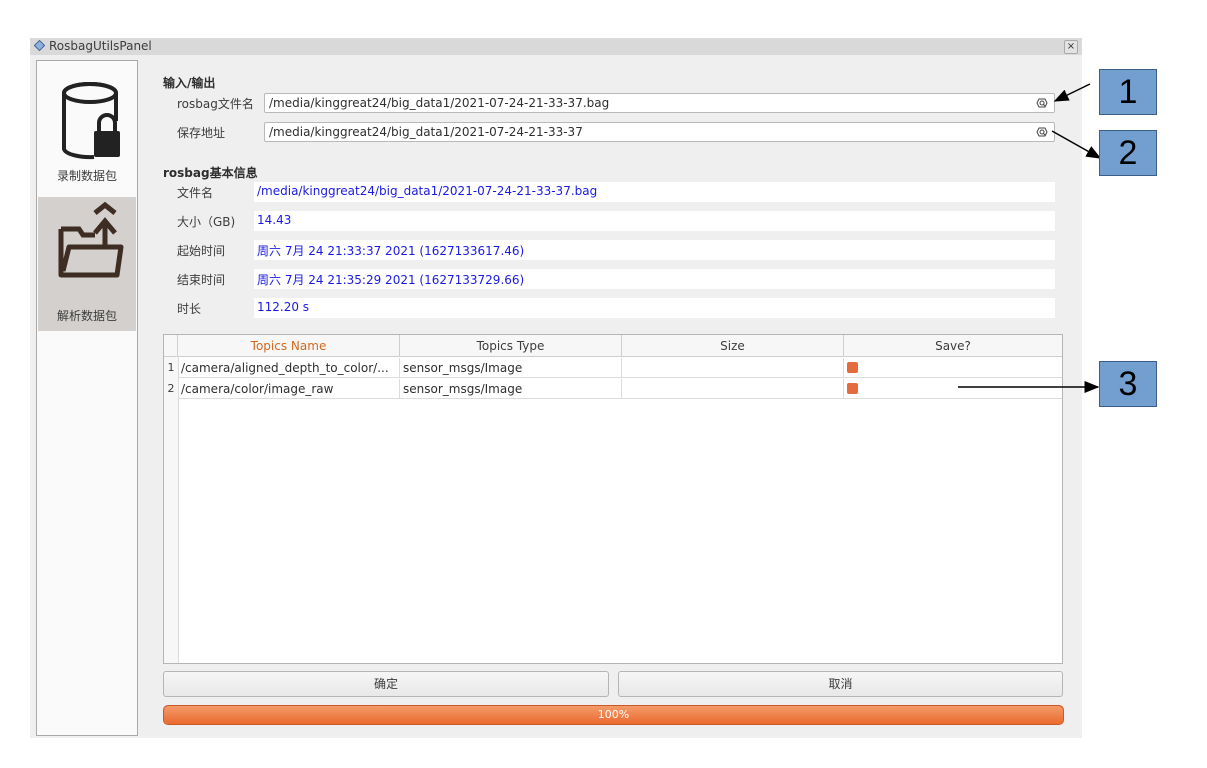  What do you see at coordinates (1030, 238) in the screenshot?
I see `callout-arrows` at bounding box center [1030, 238].